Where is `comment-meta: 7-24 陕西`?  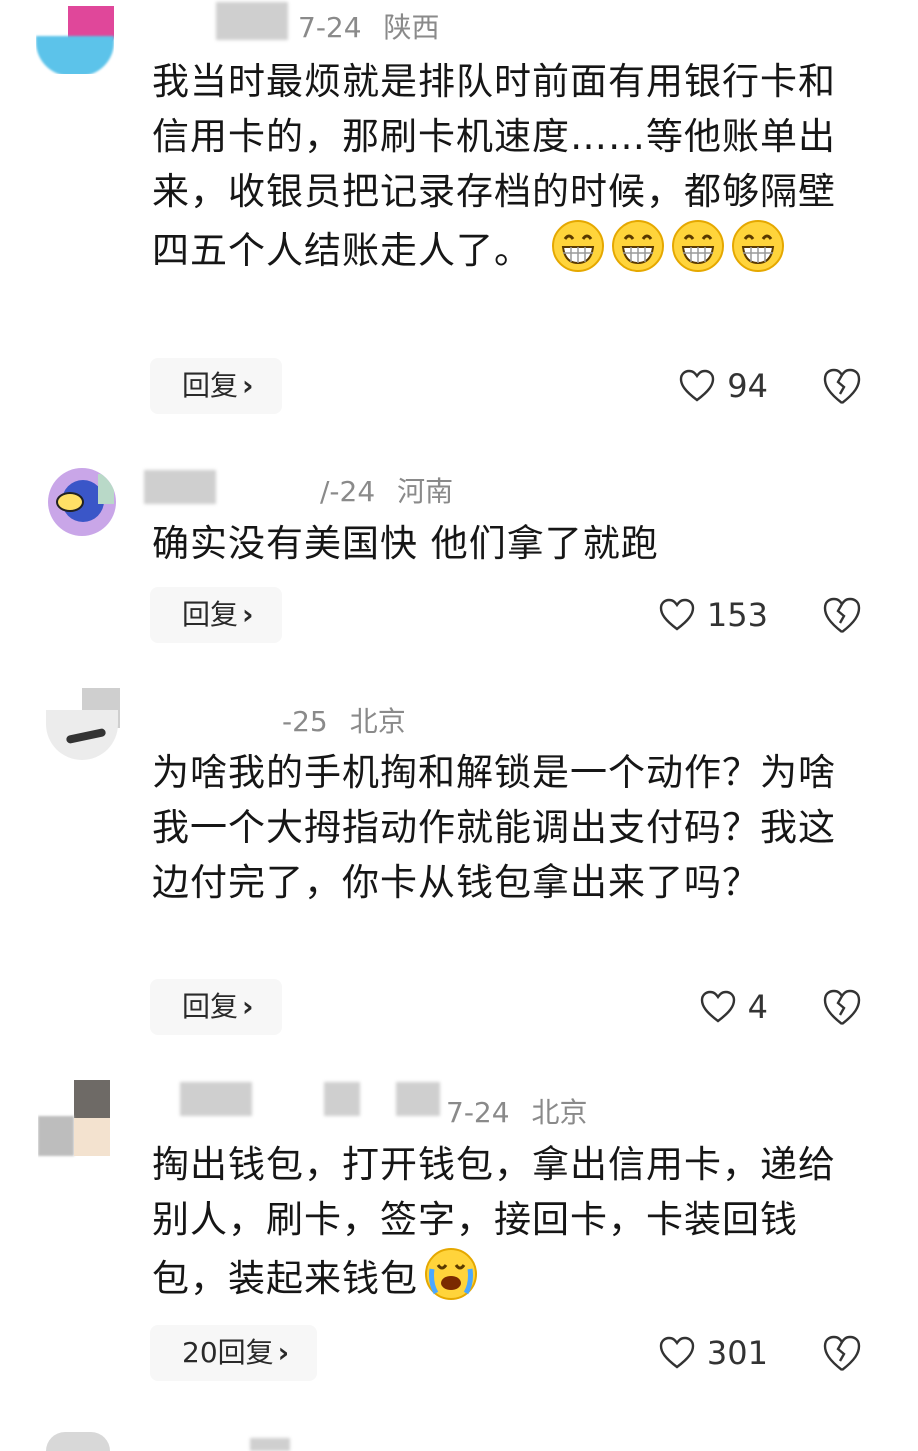 comment-meta: 7-24 陕西 is located at coordinates (369, 26).